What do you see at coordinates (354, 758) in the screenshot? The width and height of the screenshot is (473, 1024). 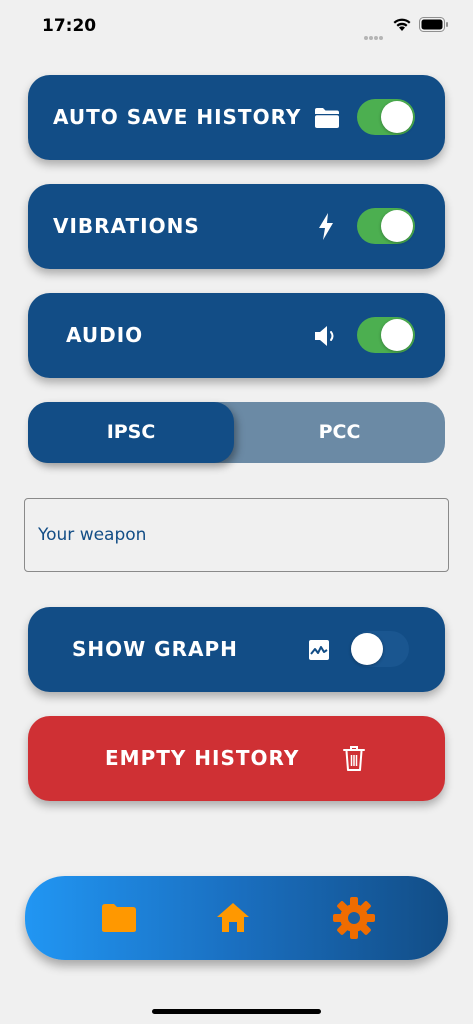 I see `trash-icon` at bounding box center [354, 758].